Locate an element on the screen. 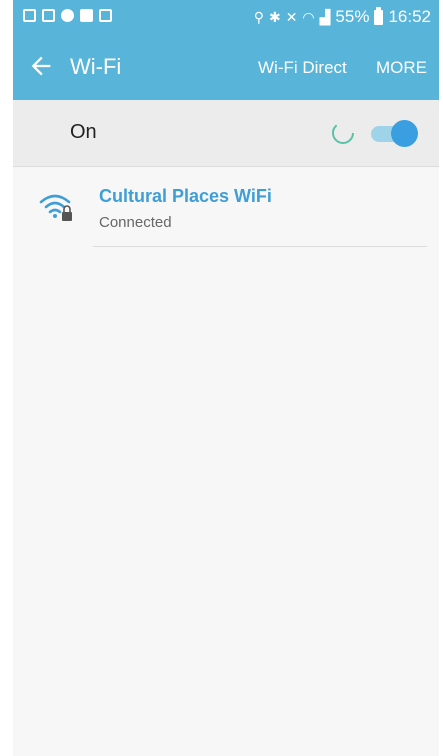 The image size is (443, 756). battery-percent: 55% is located at coordinates (352, 16).